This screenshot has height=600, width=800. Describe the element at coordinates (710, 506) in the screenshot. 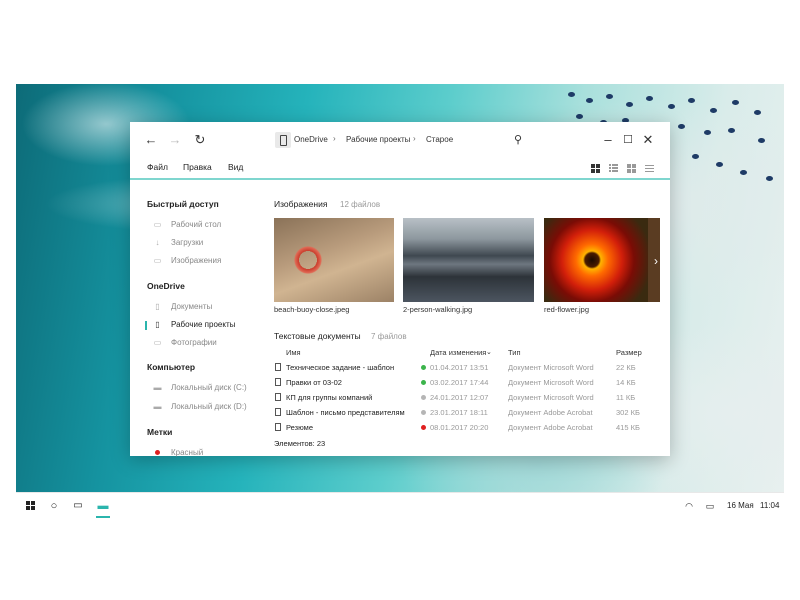

I see `battery-icon: ▭` at that location.